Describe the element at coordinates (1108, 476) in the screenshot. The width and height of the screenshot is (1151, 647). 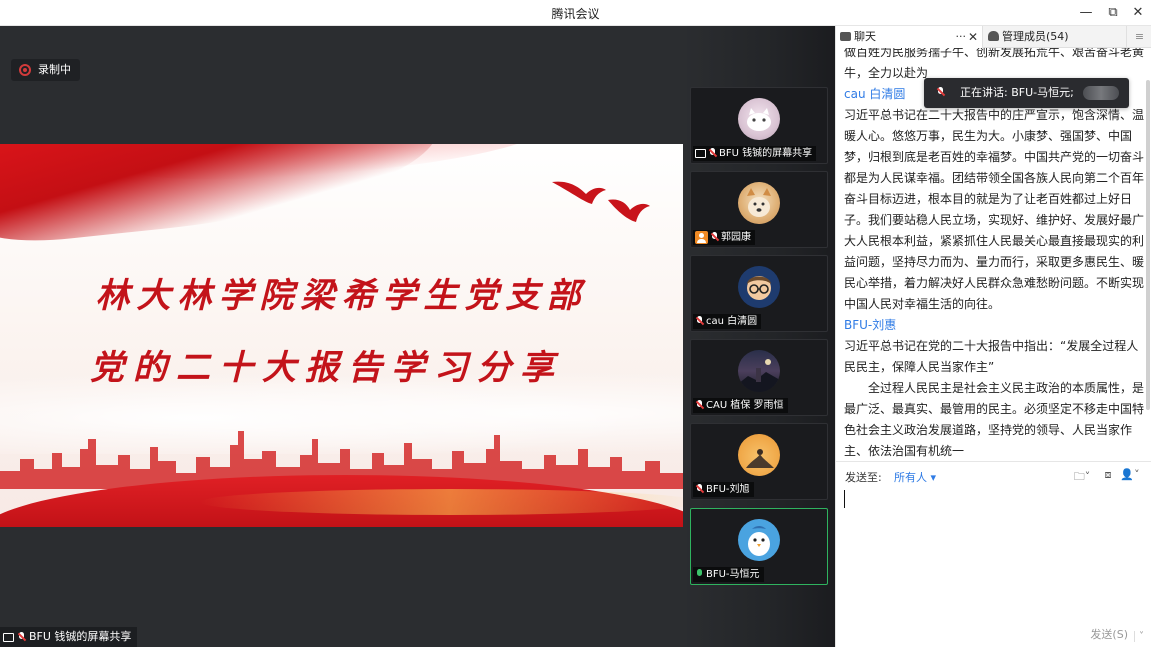
I see `screenshot-icon: ⧈` at that location.